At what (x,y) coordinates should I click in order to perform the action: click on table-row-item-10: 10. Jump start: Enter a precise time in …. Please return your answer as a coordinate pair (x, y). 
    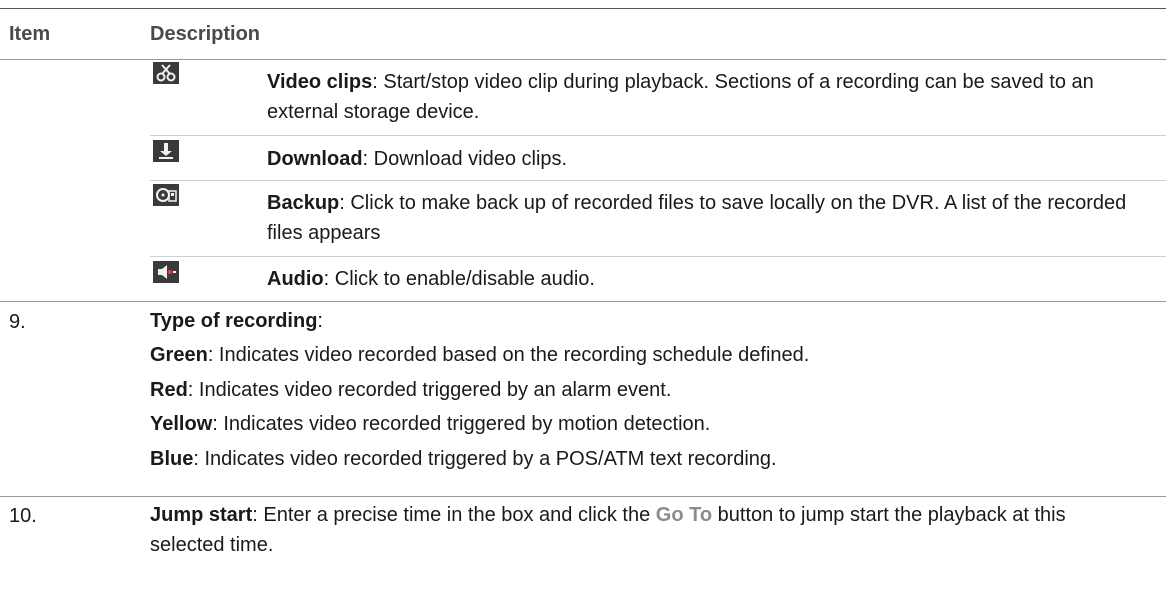
    Looking at the image, I should click on (583, 536).